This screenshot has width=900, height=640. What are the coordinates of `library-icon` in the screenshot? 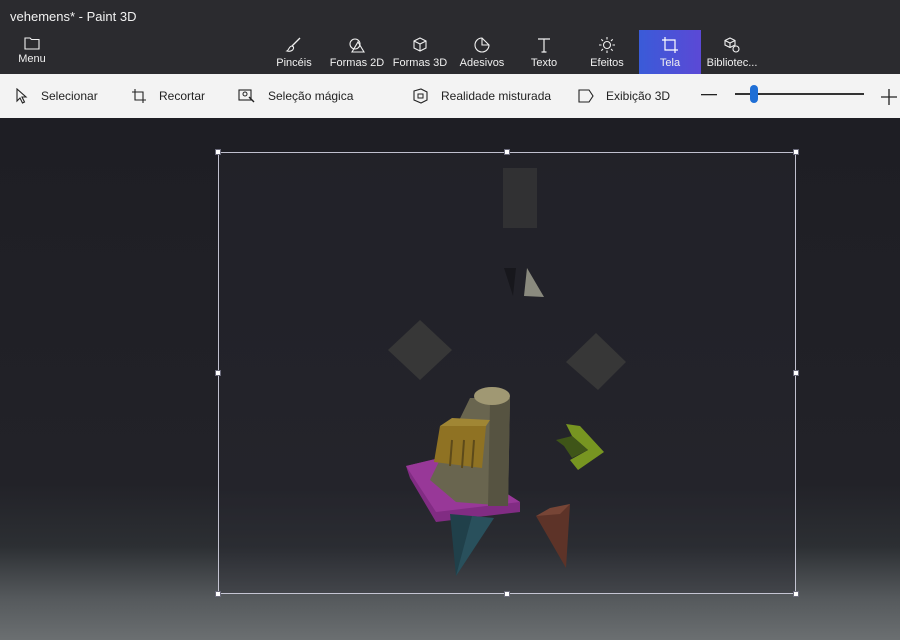 It's located at (732, 45).